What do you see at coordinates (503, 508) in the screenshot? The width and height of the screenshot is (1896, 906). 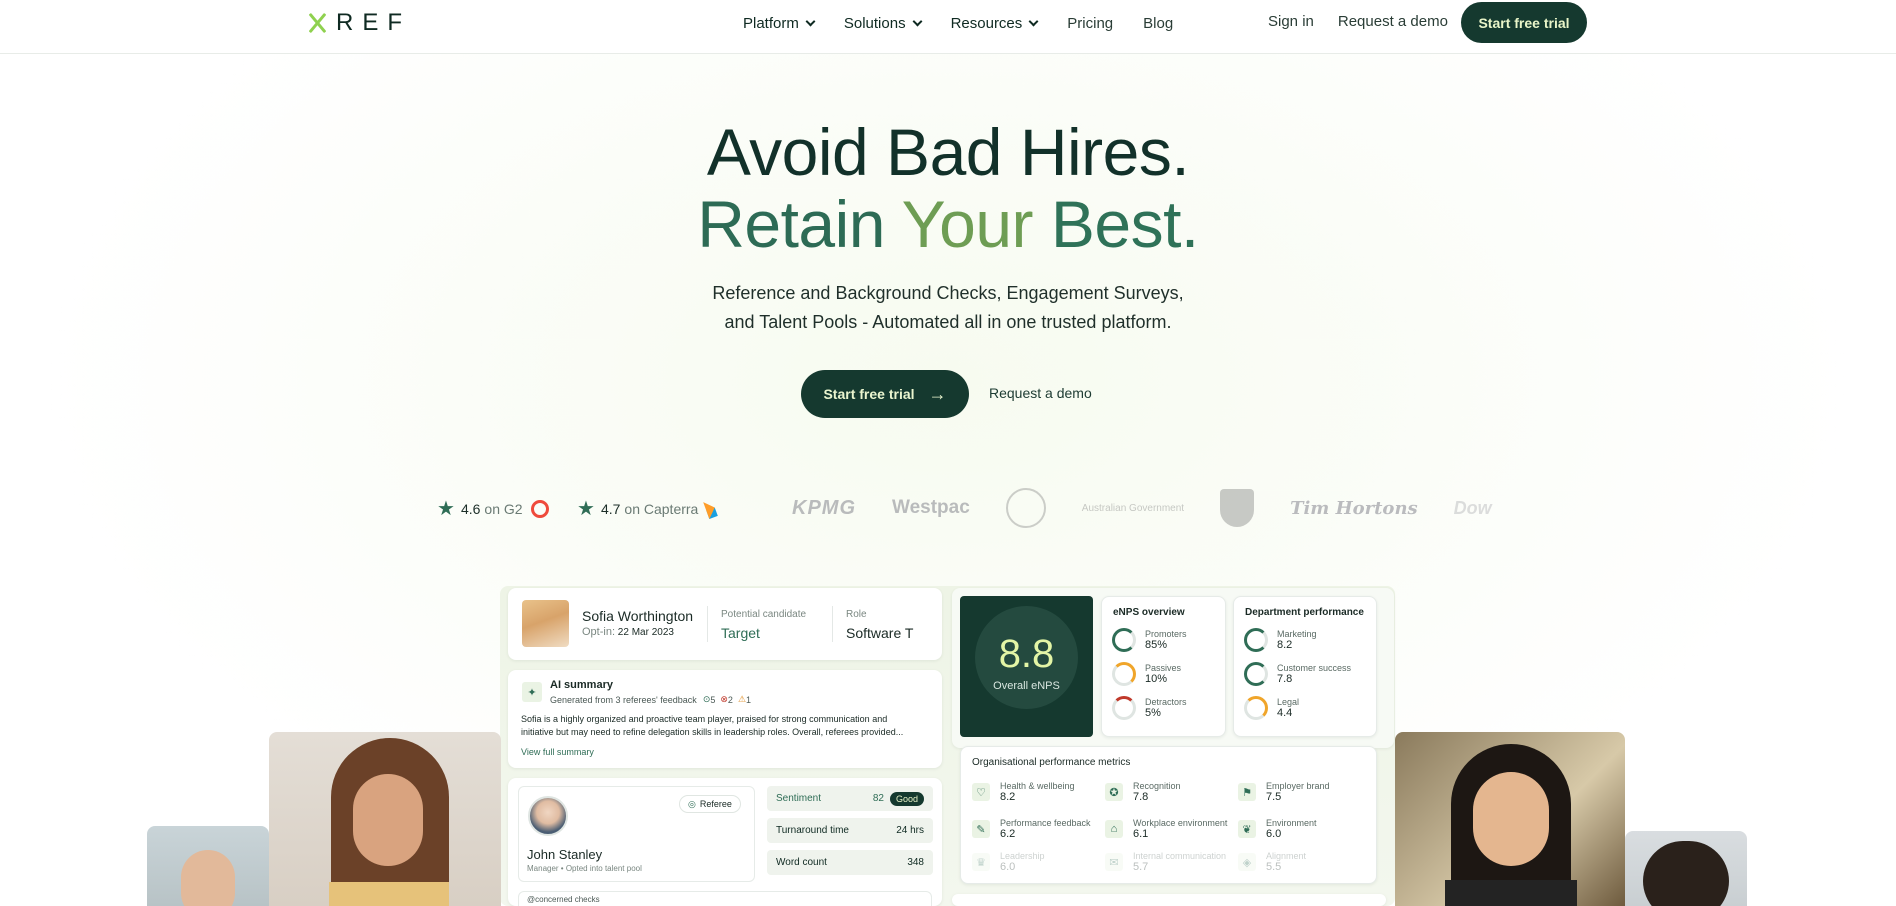 I see `rating-label: on G2` at bounding box center [503, 508].